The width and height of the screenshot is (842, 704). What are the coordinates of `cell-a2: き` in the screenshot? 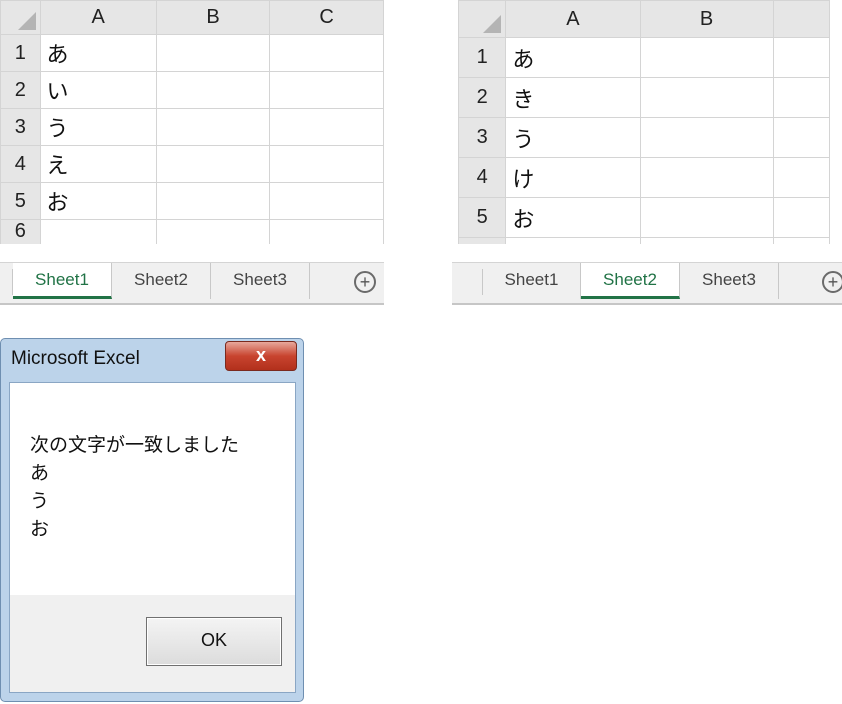 It's located at (573, 97).